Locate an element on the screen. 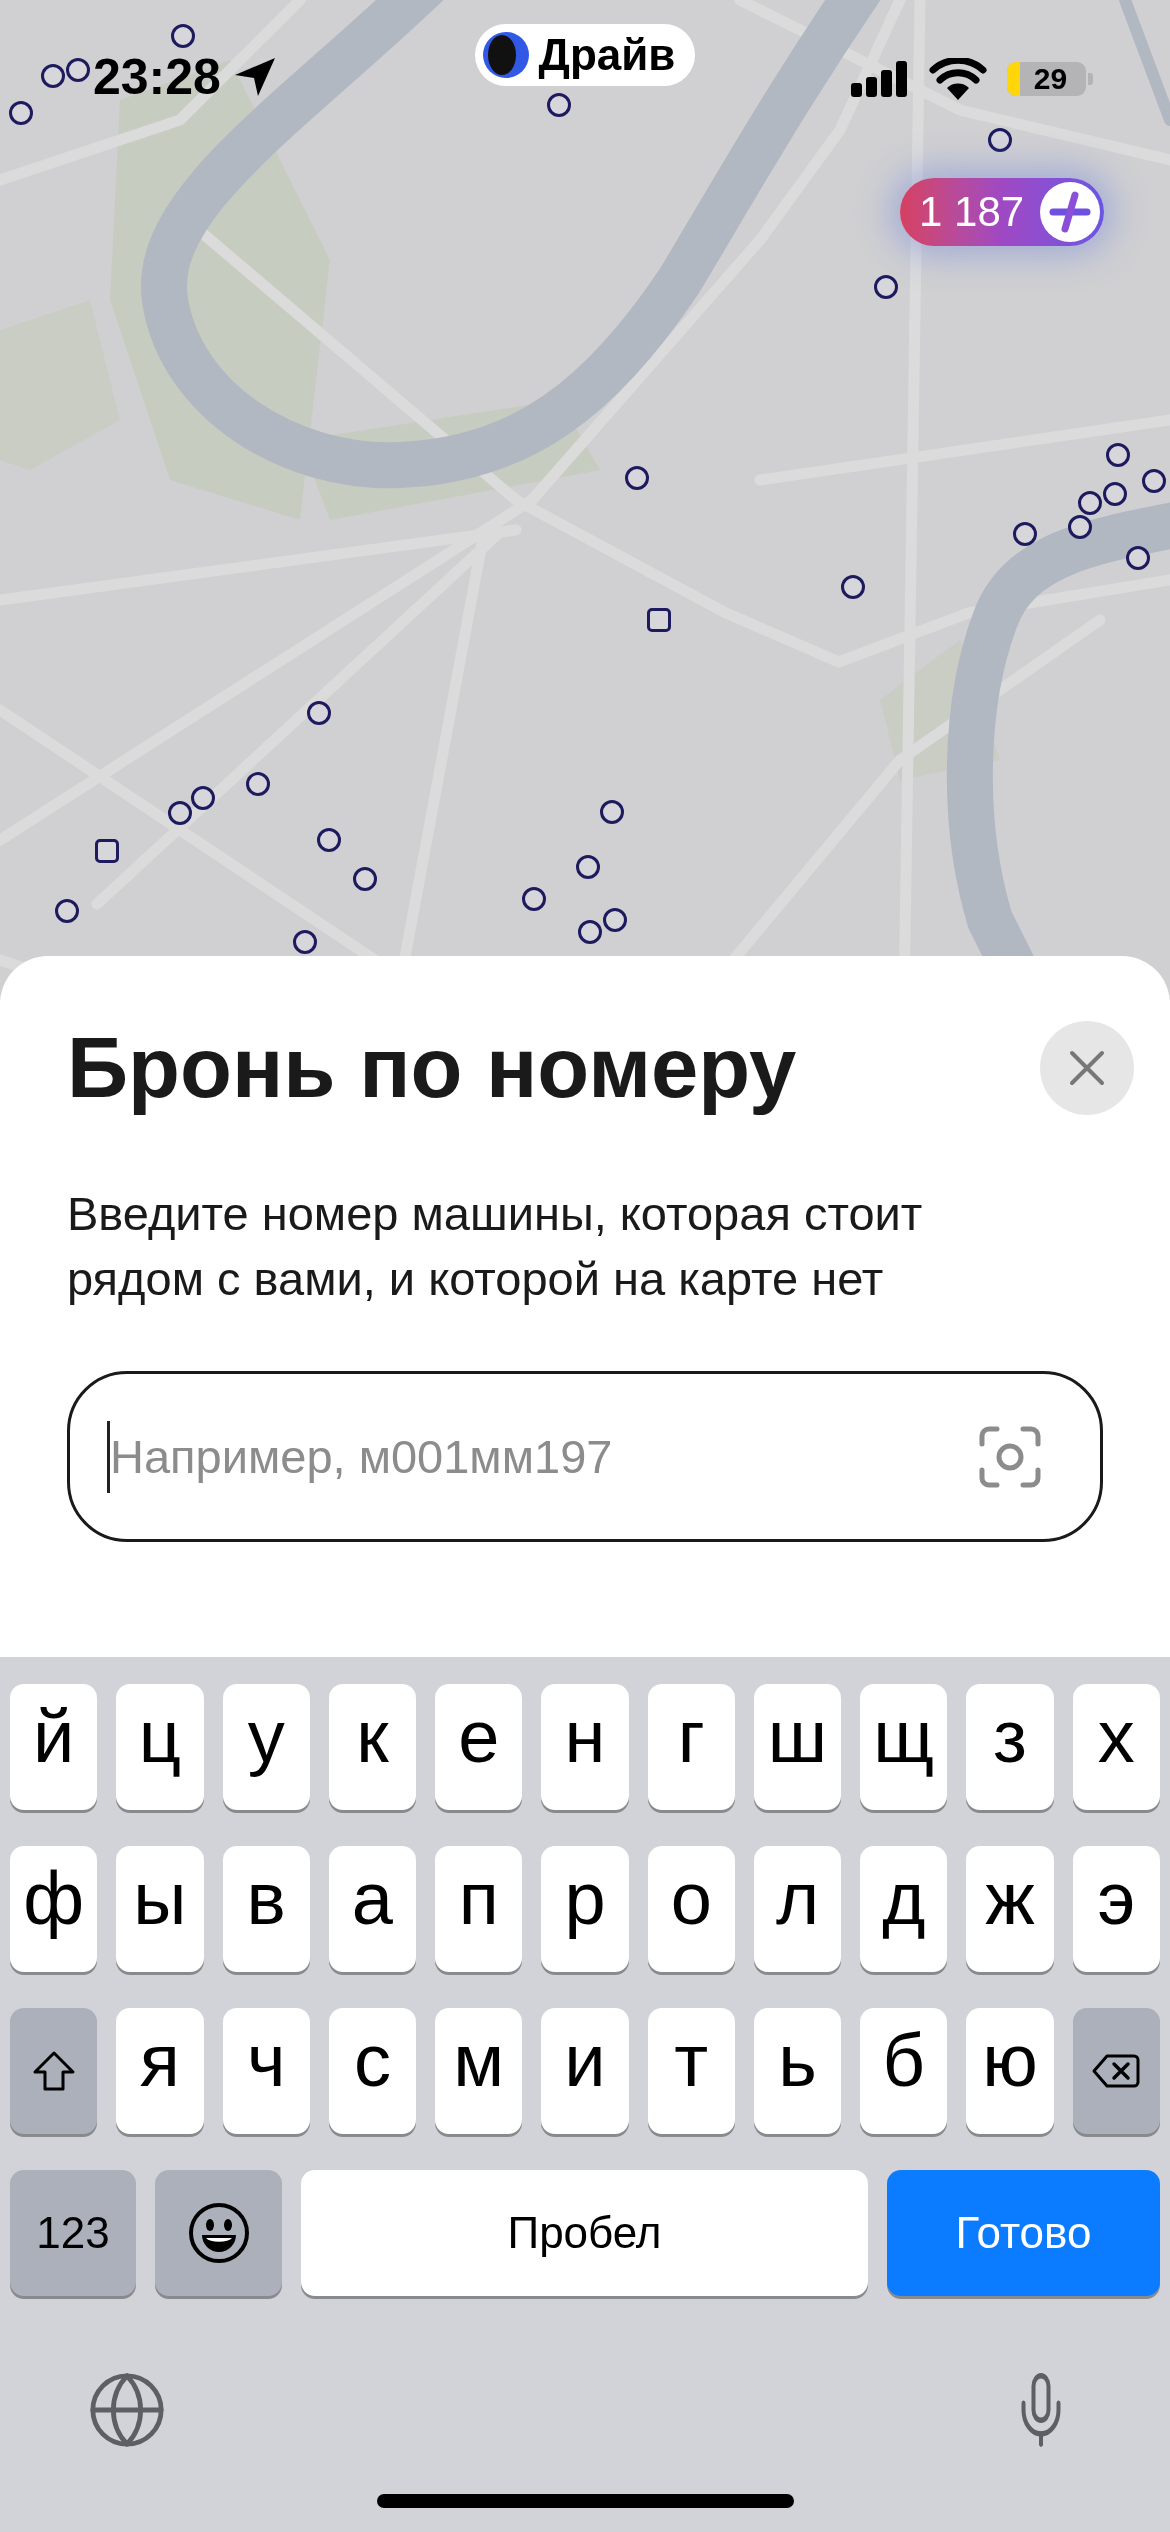  wifi-icon is located at coordinates (958, 79).